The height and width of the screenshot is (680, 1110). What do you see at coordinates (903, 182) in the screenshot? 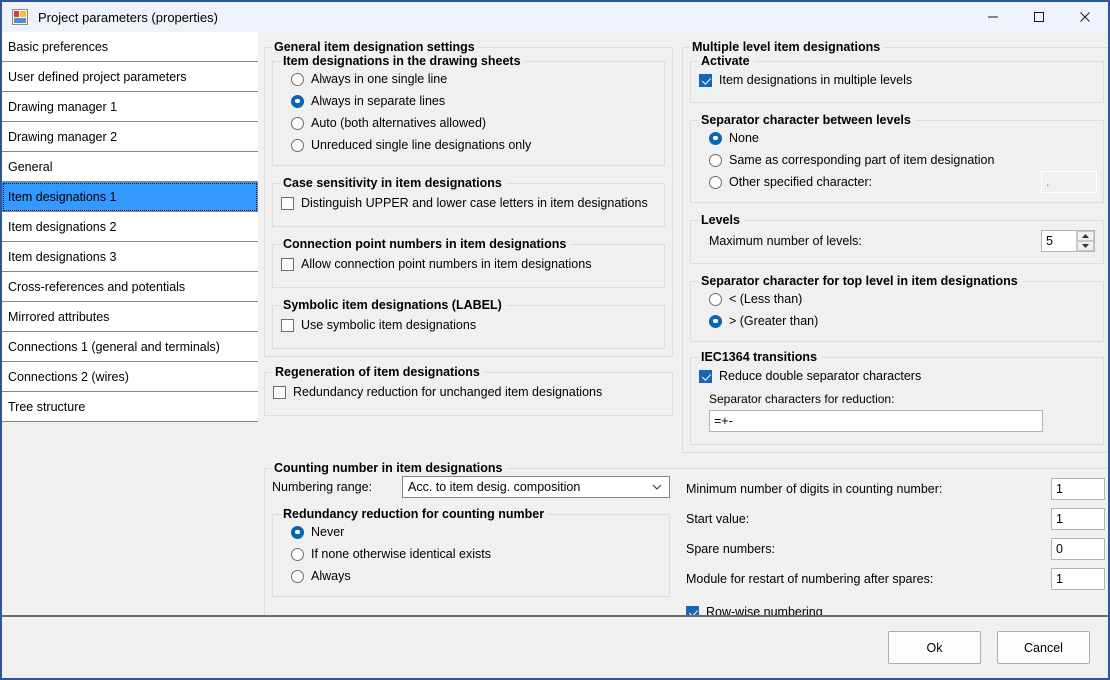
I see `radio-separator-other-specified: Other specified character: .` at bounding box center [903, 182].